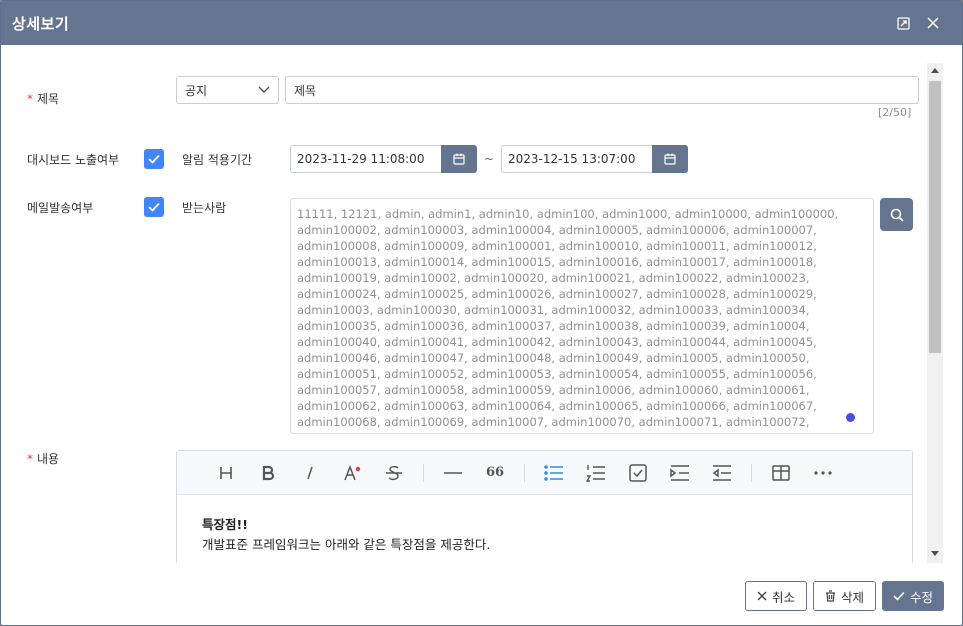 This screenshot has width=963, height=626. I want to click on title-input: 제목, so click(602, 90).